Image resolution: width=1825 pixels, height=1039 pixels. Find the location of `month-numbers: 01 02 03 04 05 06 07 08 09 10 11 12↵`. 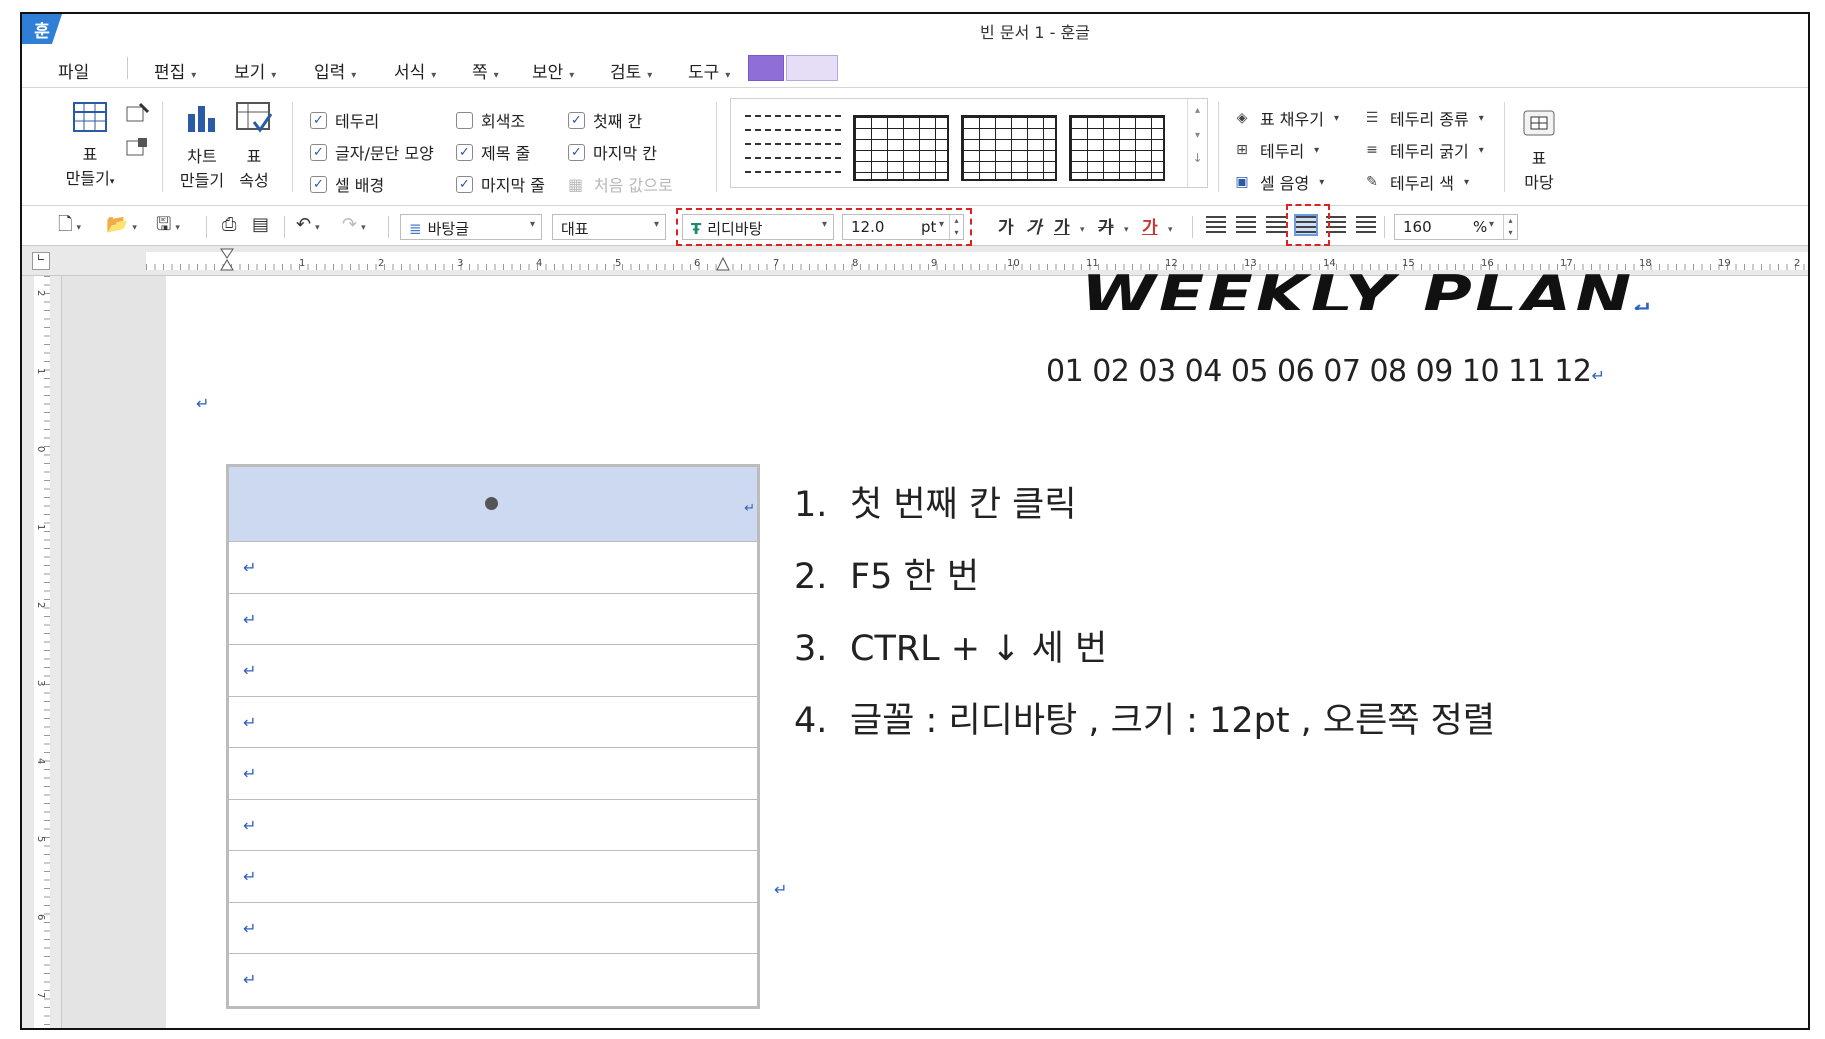

month-numbers: 01 02 03 04 05 06 07 08 09 10 11 12↵ is located at coordinates (1325, 371).